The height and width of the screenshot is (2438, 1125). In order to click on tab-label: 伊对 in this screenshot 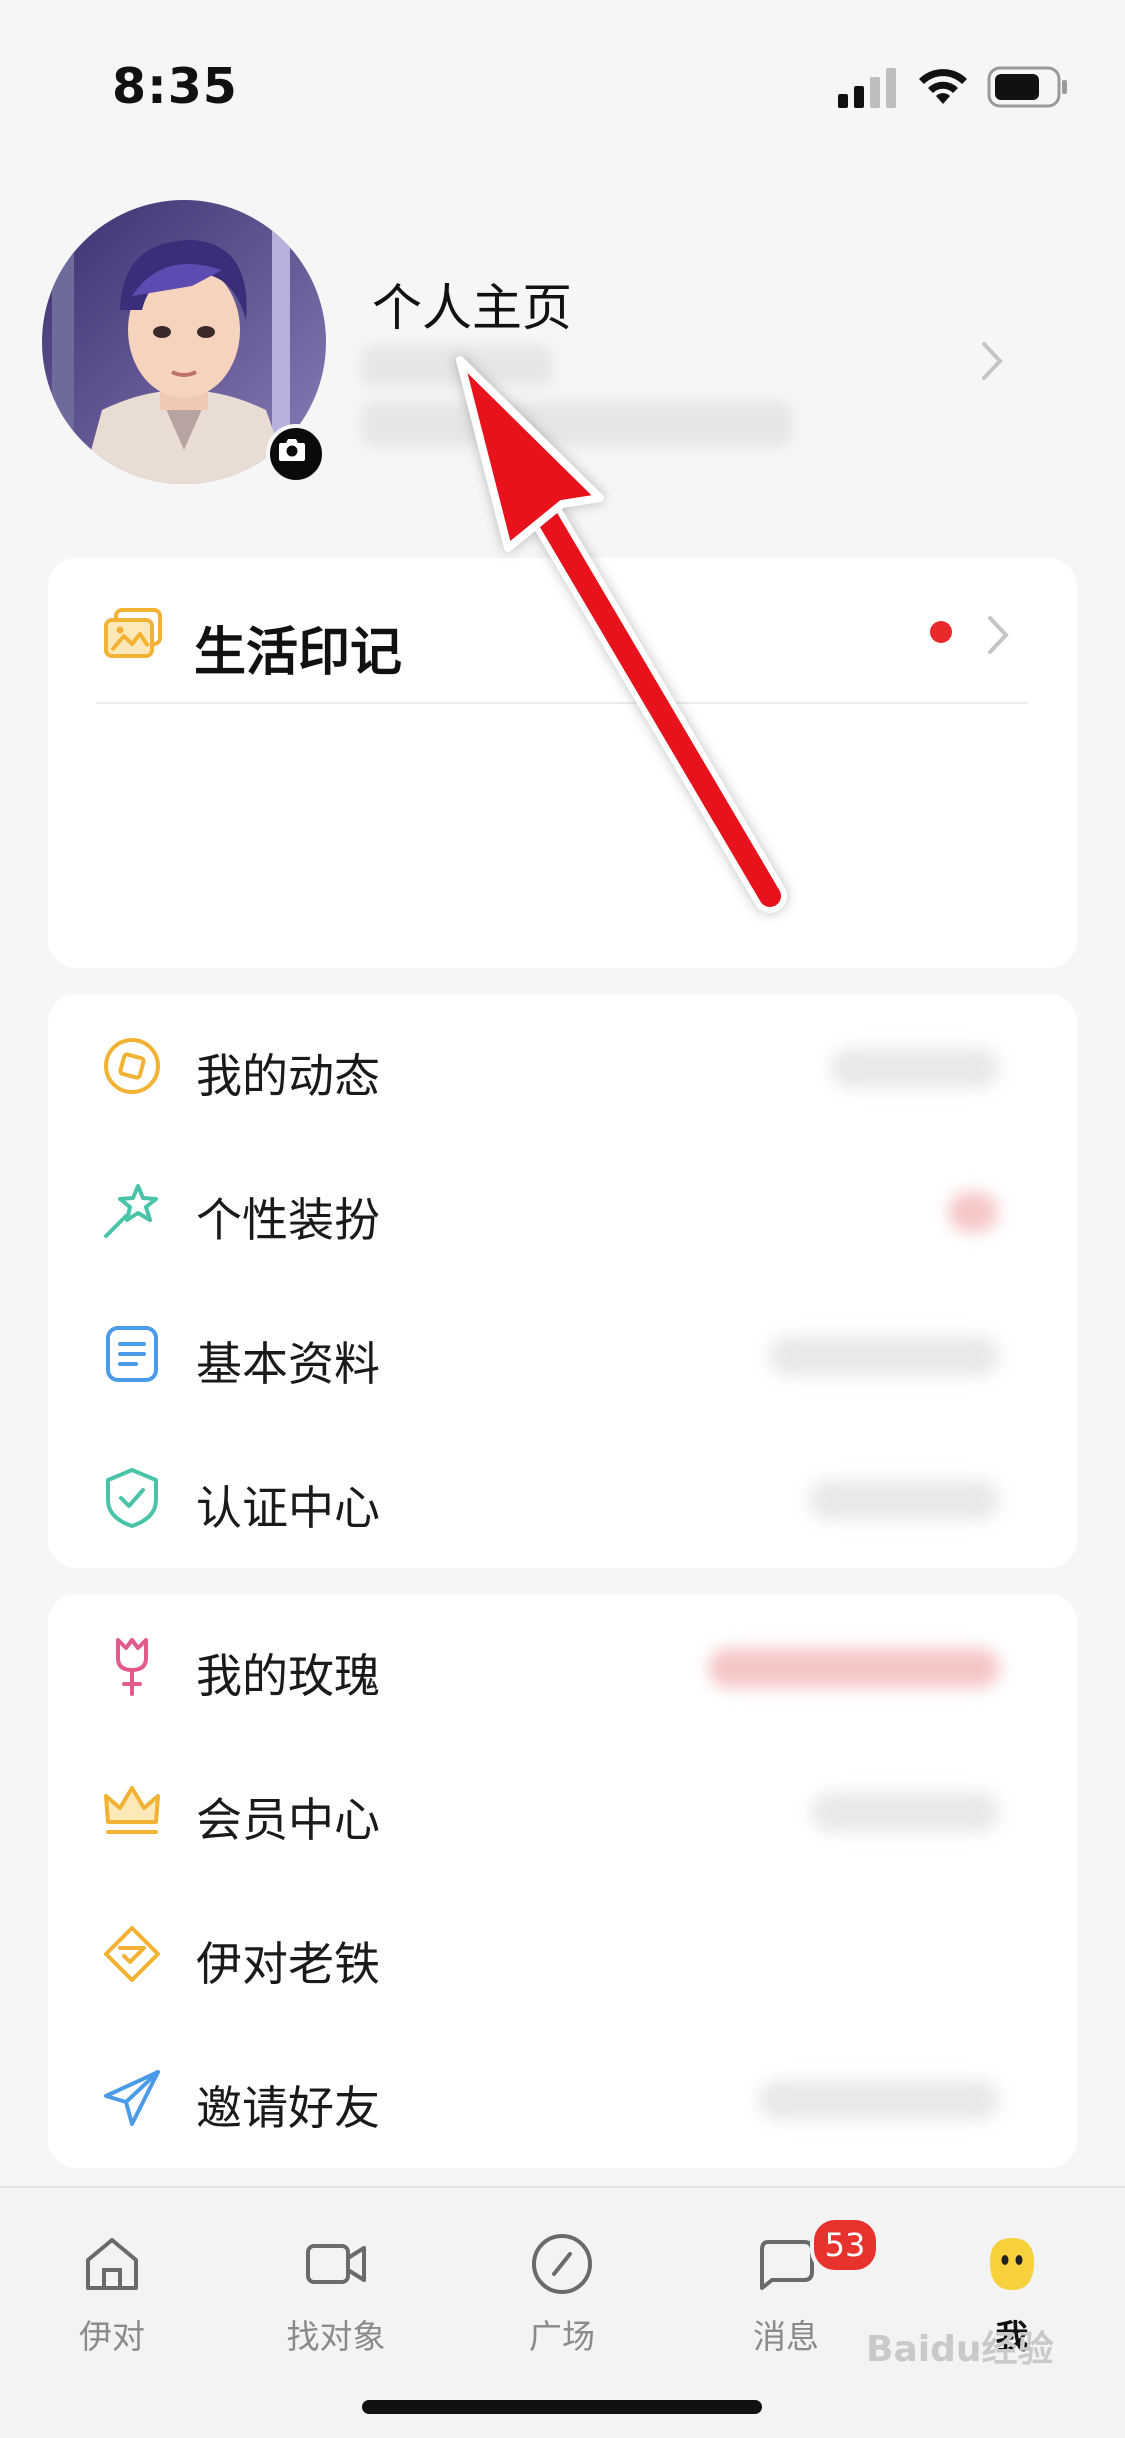, I will do `click(112, 2336)`.